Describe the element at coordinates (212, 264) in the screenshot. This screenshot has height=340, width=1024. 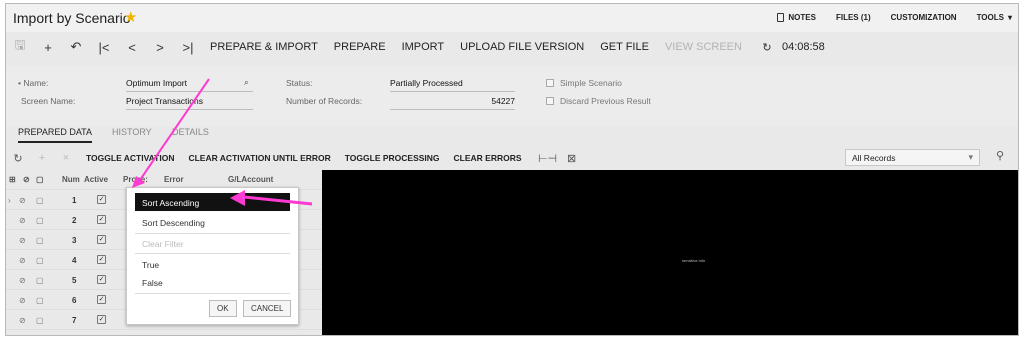
I see `true-option: True` at that location.